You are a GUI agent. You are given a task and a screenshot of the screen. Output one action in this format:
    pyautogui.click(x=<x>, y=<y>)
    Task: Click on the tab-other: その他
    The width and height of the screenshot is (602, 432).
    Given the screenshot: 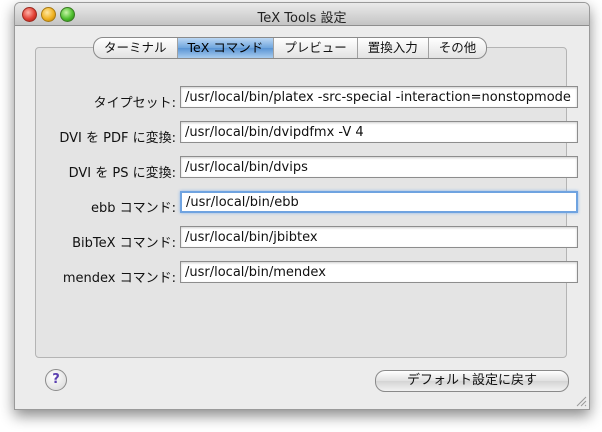 What is the action you would take?
    pyautogui.click(x=458, y=48)
    